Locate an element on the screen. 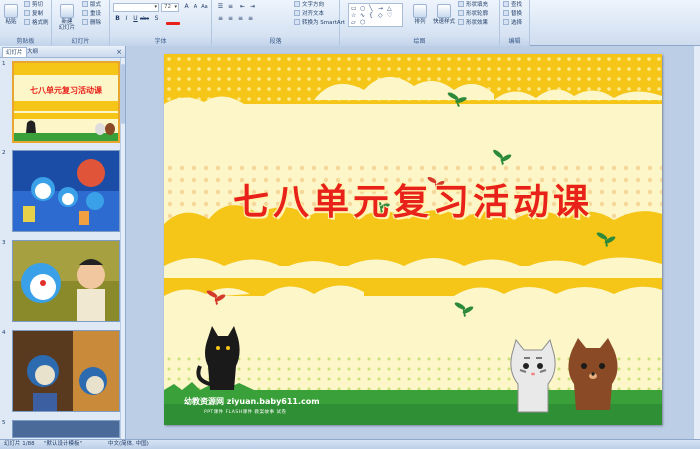 This screenshot has width=700, height=449. star-shape-icon: ☆ is located at coordinates (353, 15).